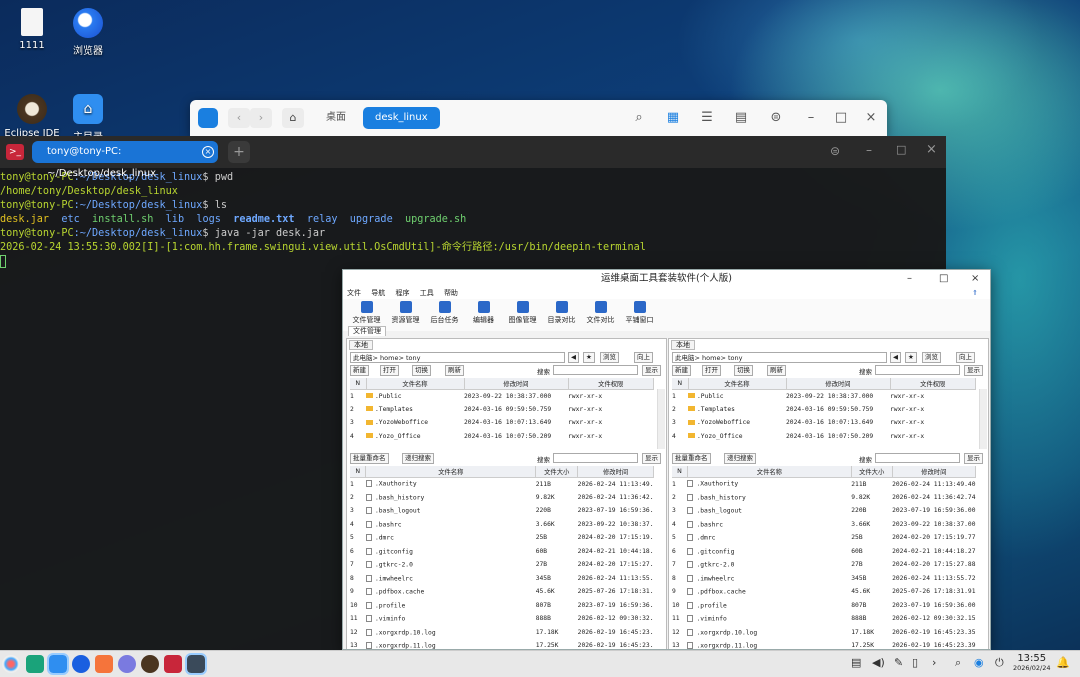 This screenshot has height=677, width=1080. Describe the element at coordinates (502, 579) in the screenshot. I see `file-row: 8 .imwheelrc 345B 2026-02-24 11:13:55.` at that location.